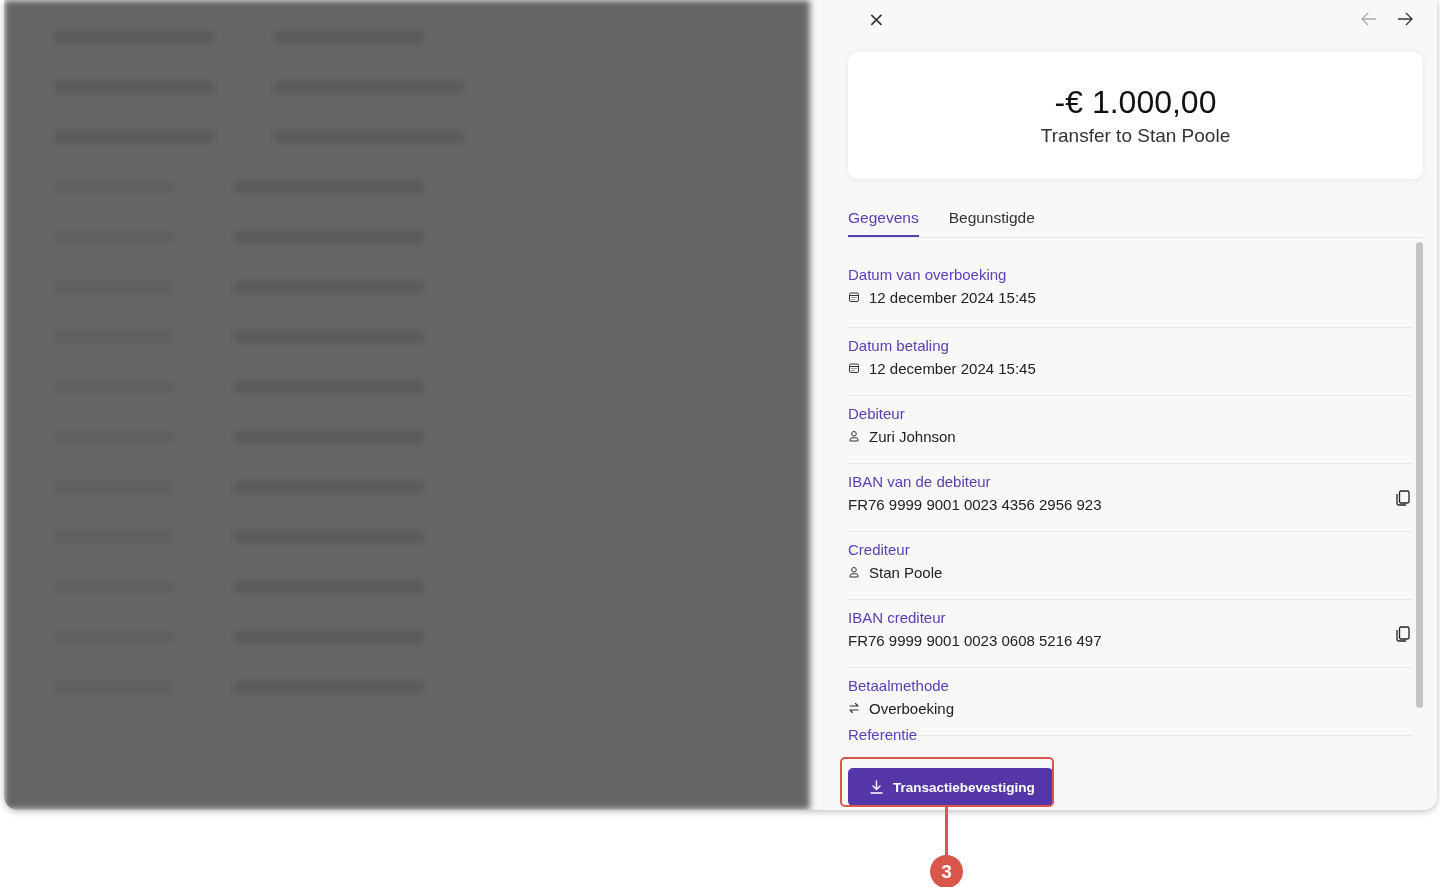 The image size is (1440, 887). I want to click on field-label: Datum van overboeking, so click(928, 274).